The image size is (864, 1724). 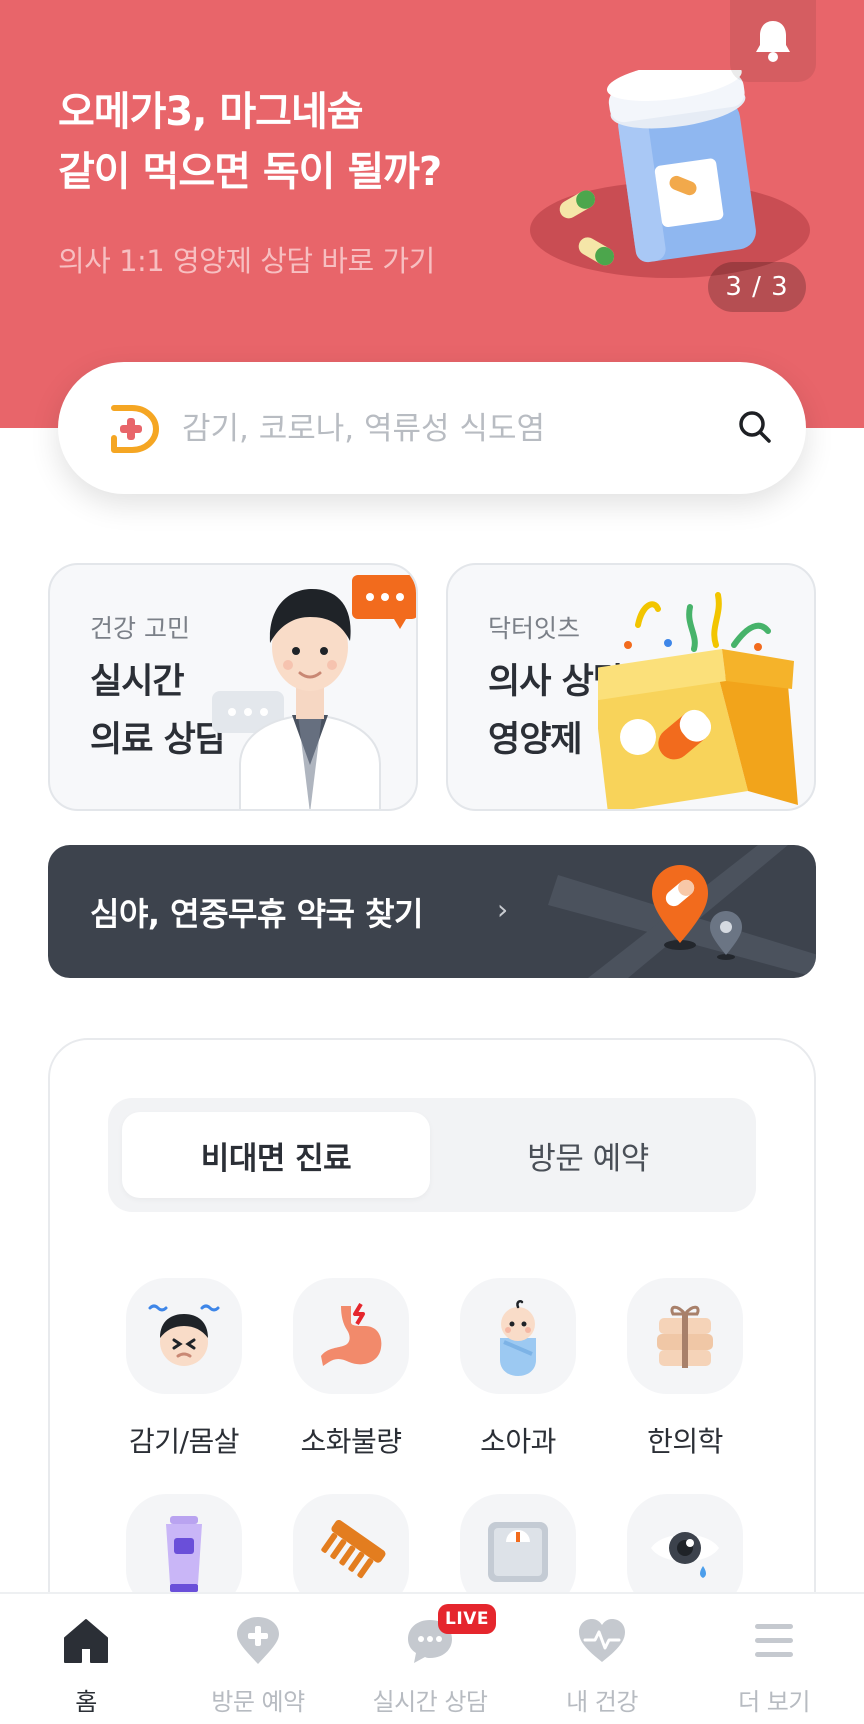 I want to click on banner-subtitle: 의사 1:1 영양제 상담 바로 가기, so click(x=246, y=261).